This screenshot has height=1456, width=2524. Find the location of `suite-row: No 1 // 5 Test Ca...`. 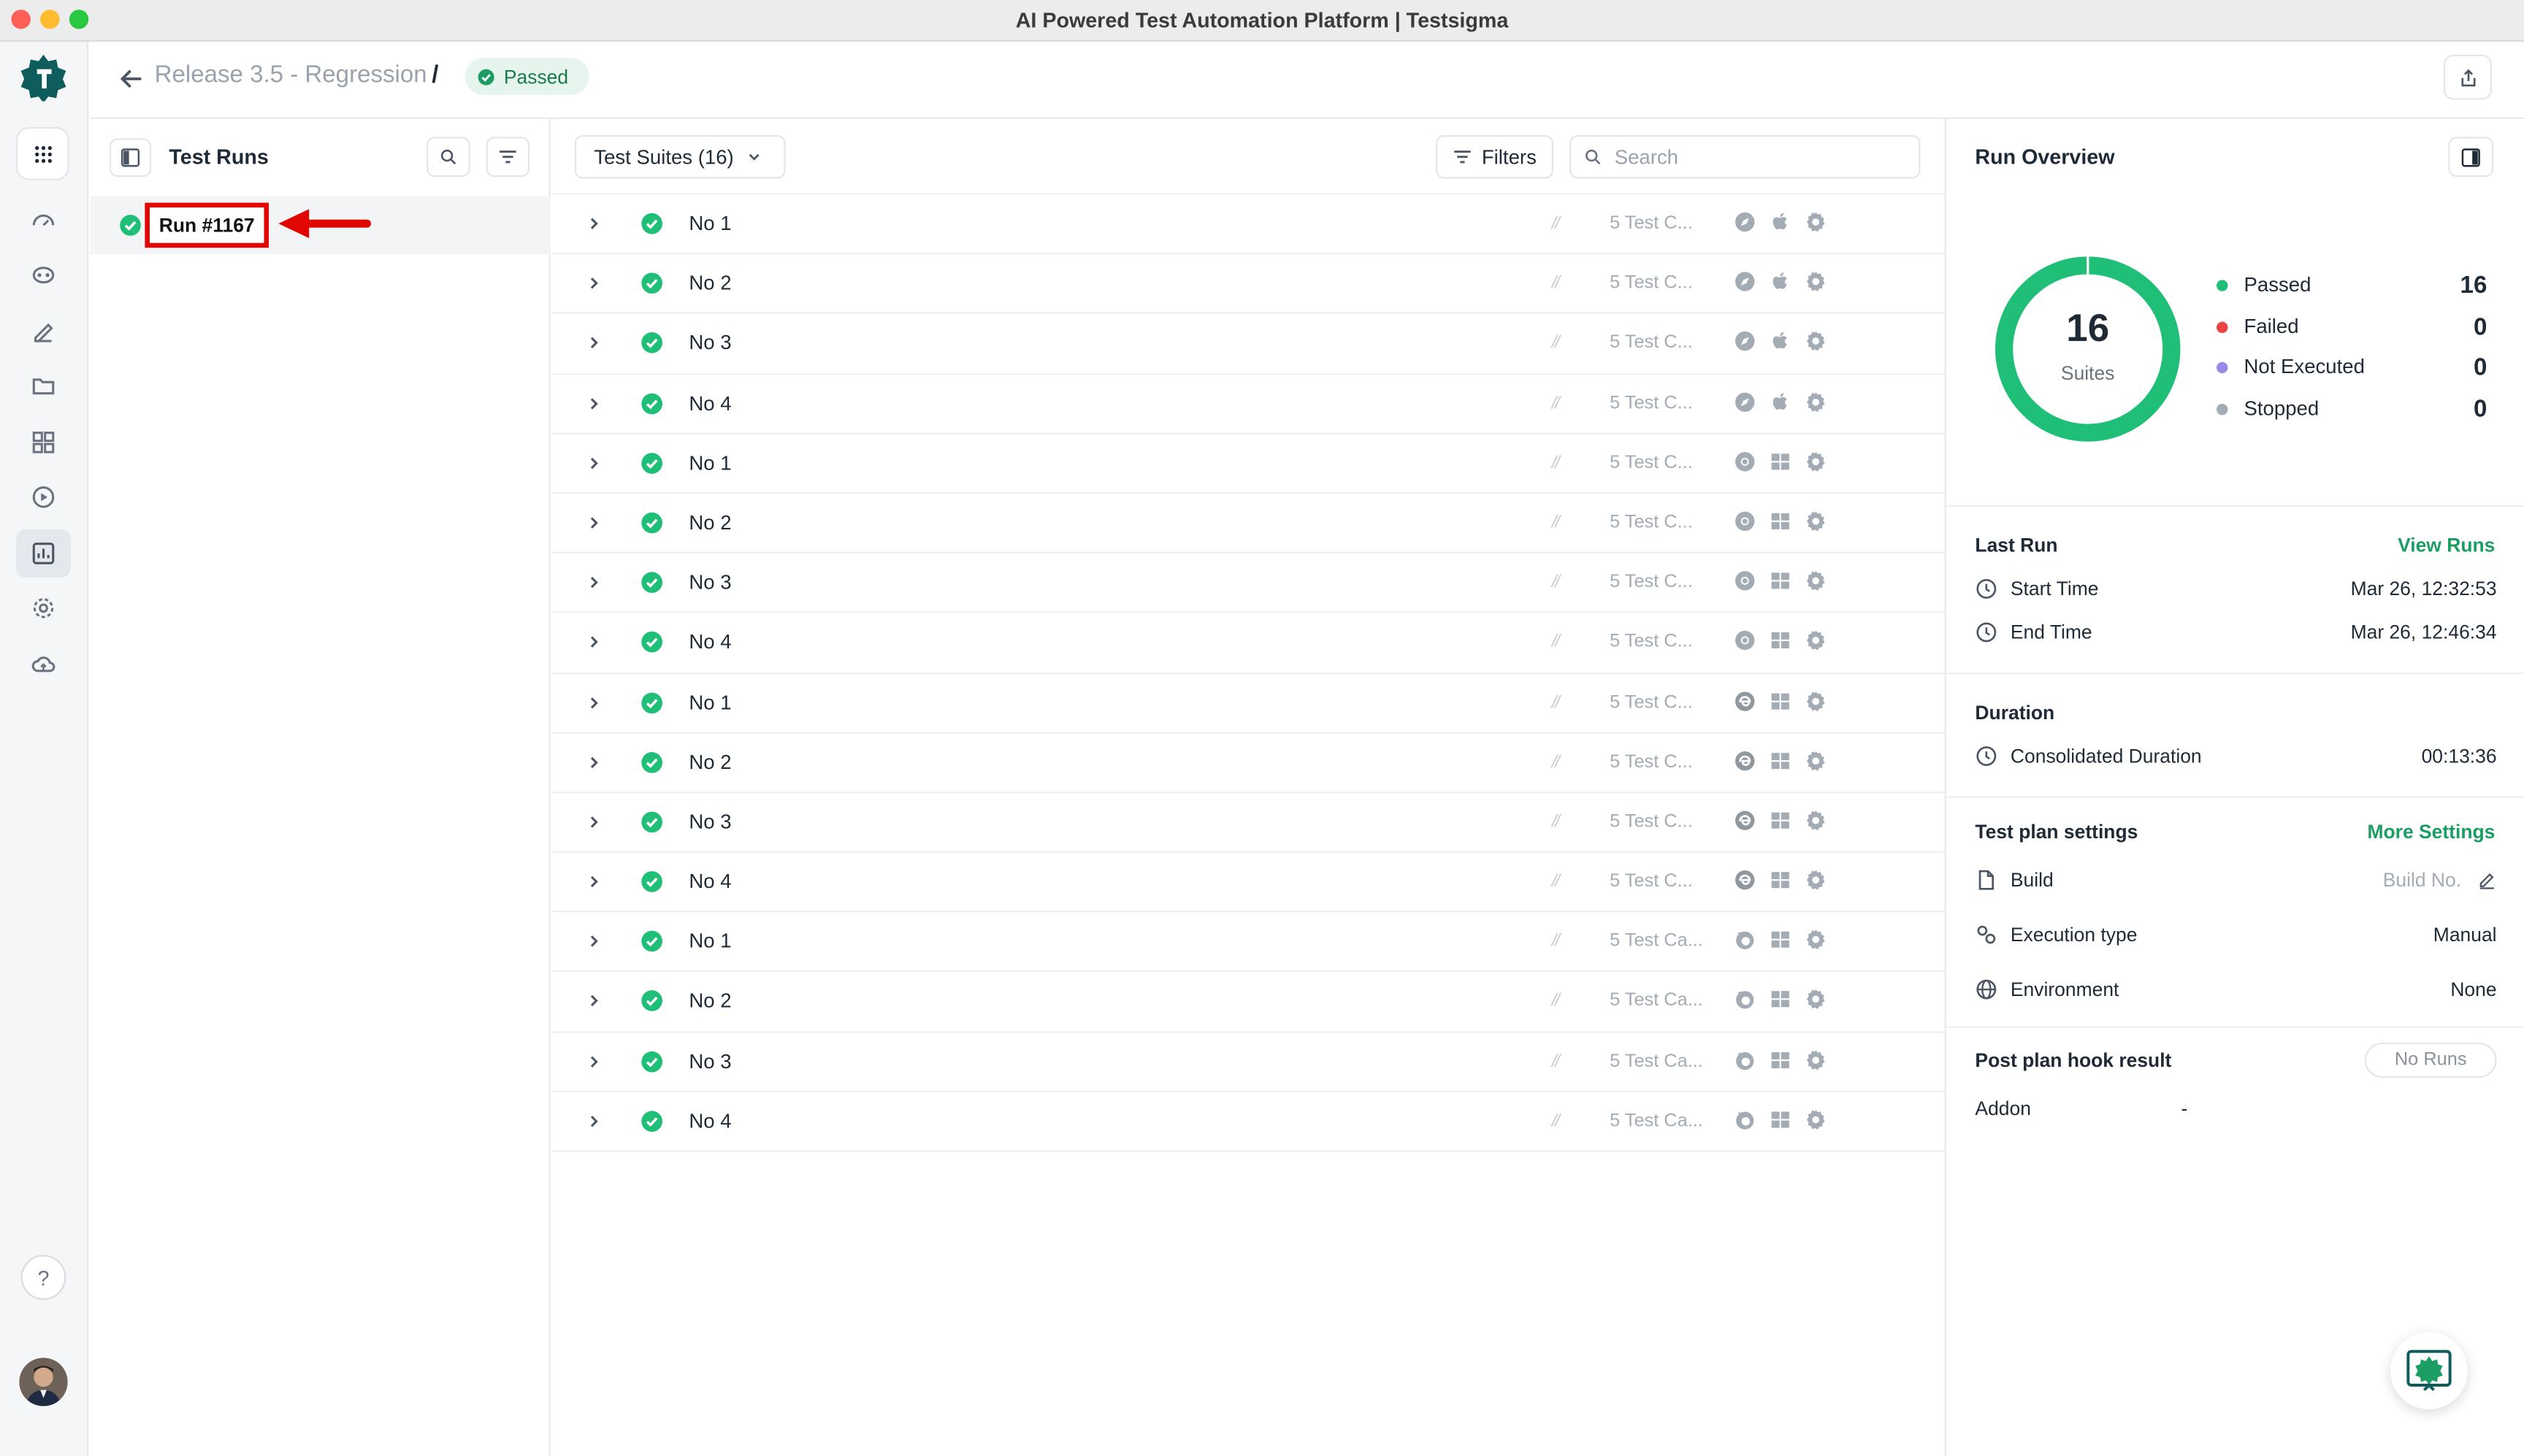

suite-row: No 1 // 5 Test Ca... is located at coordinates (1248, 943).